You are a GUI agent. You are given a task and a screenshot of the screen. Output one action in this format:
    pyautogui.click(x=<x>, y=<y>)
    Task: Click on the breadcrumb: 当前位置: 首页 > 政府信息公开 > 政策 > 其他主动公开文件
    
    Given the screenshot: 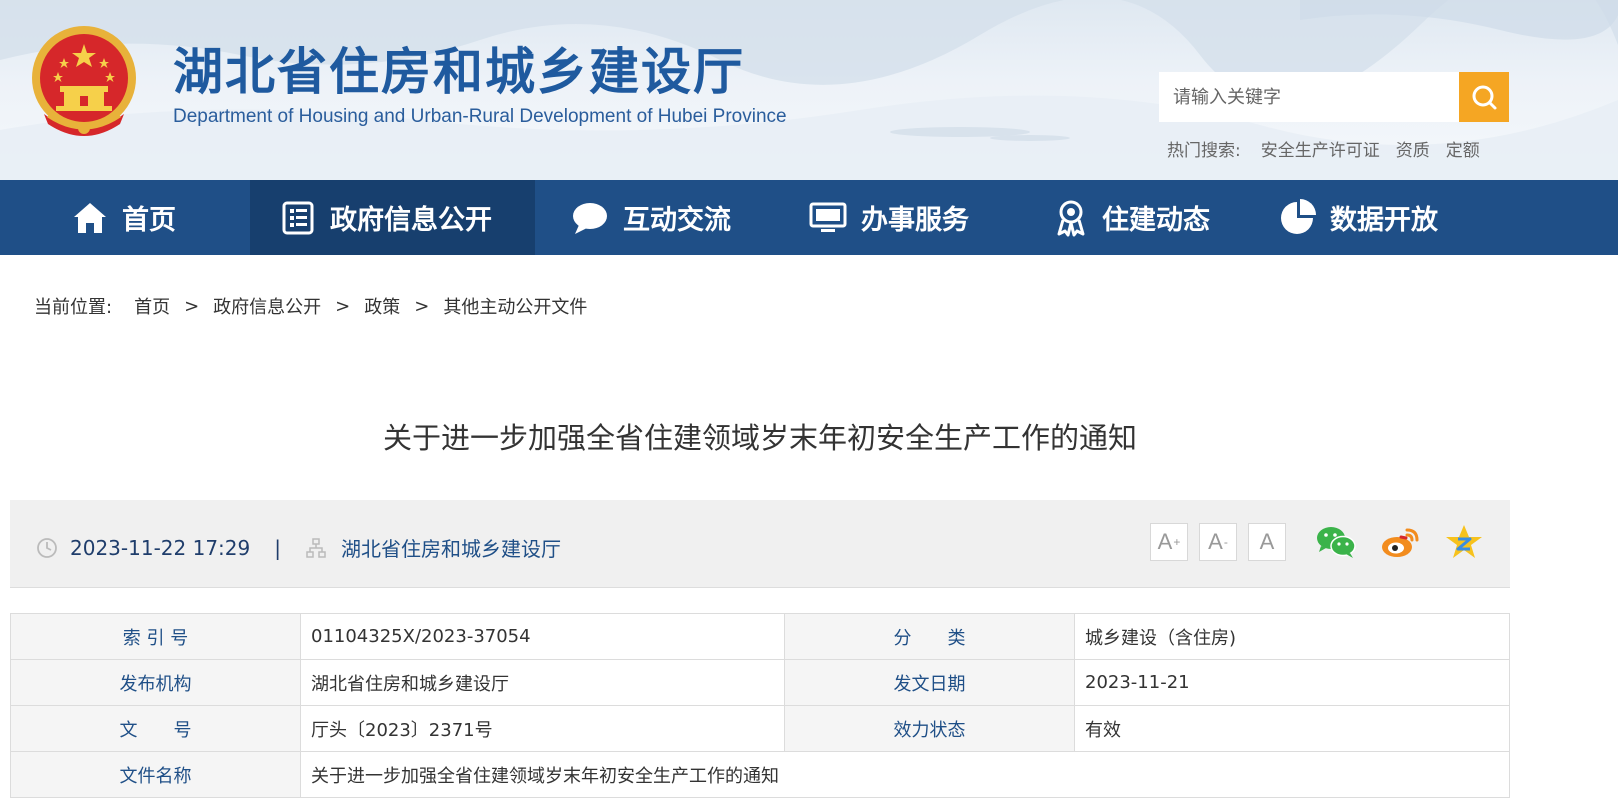 What is the action you would take?
    pyautogui.click(x=310, y=306)
    